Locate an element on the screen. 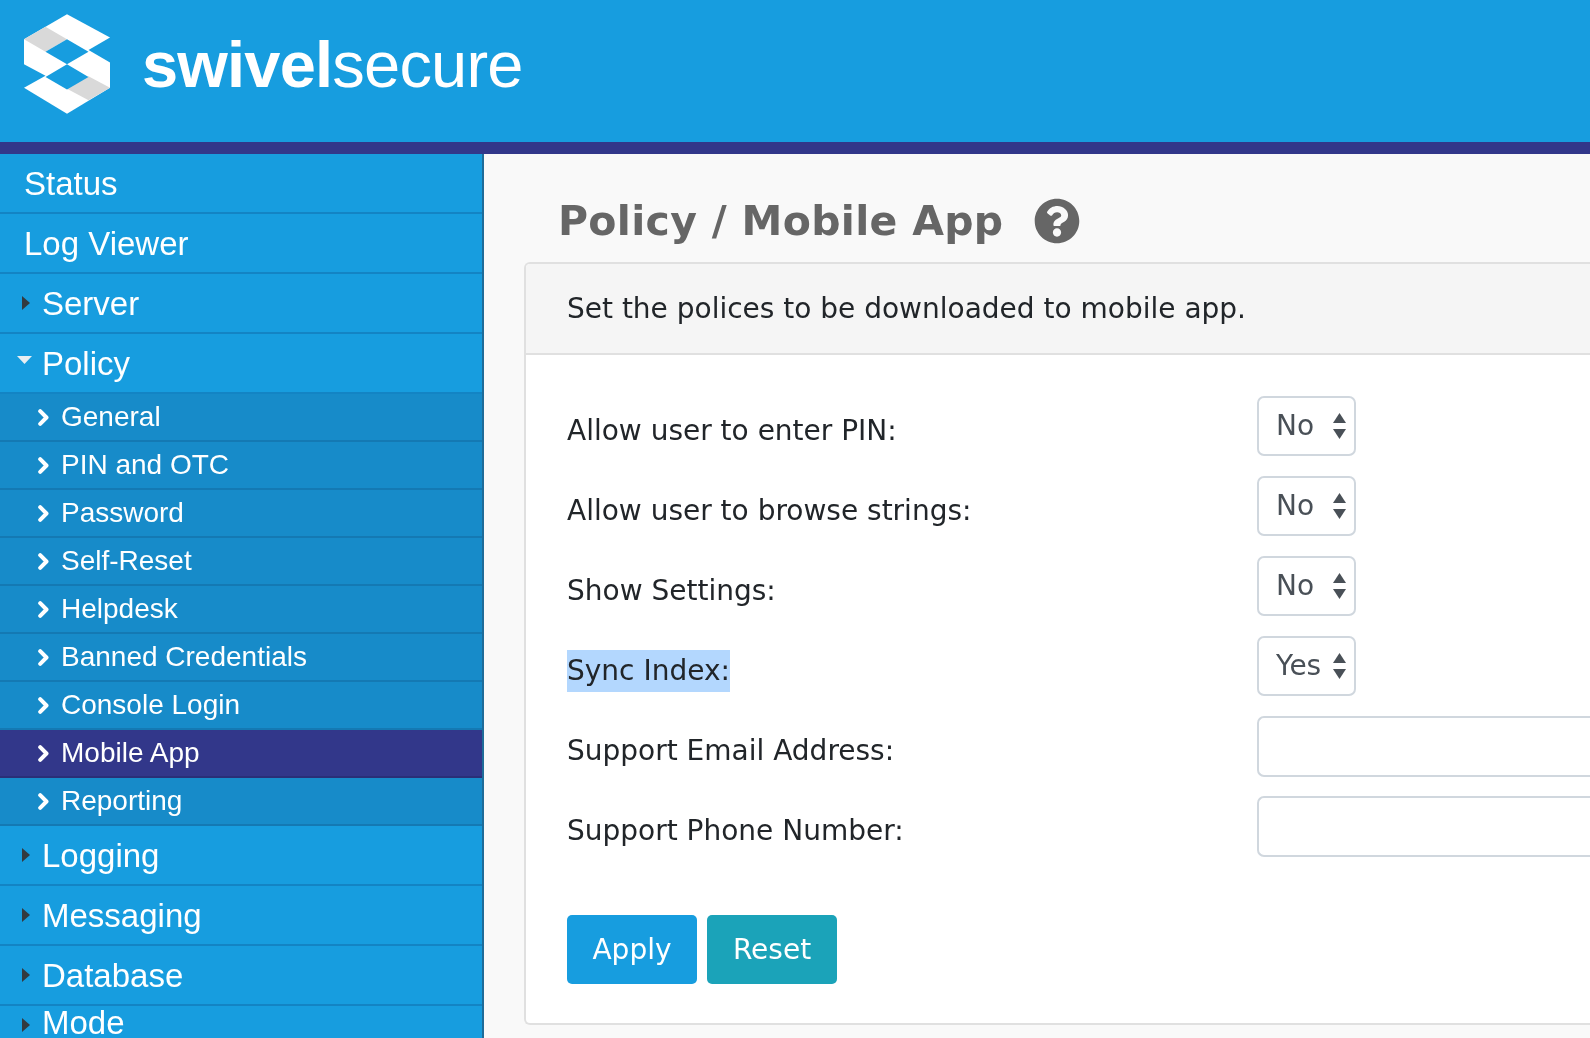  sidebar-subitem: Helpdesk is located at coordinates (241, 610).